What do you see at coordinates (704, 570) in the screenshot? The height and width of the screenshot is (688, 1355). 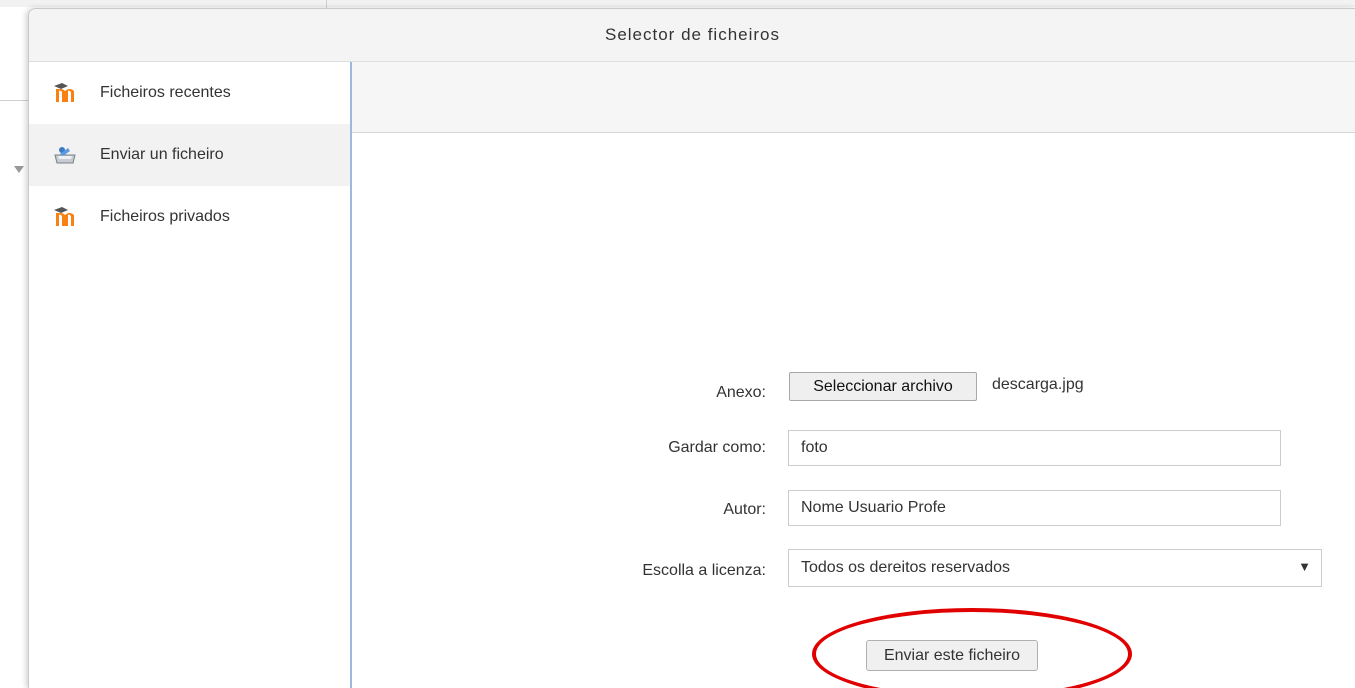 I see `license-label: Escolla a licenza:` at bounding box center [704, 570].